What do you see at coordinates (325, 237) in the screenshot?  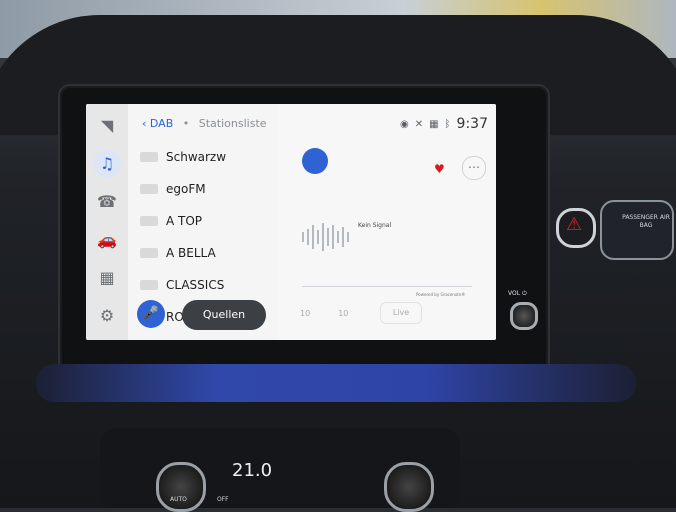 I see `audio-wave-icon` at bounding box center [325, 237].